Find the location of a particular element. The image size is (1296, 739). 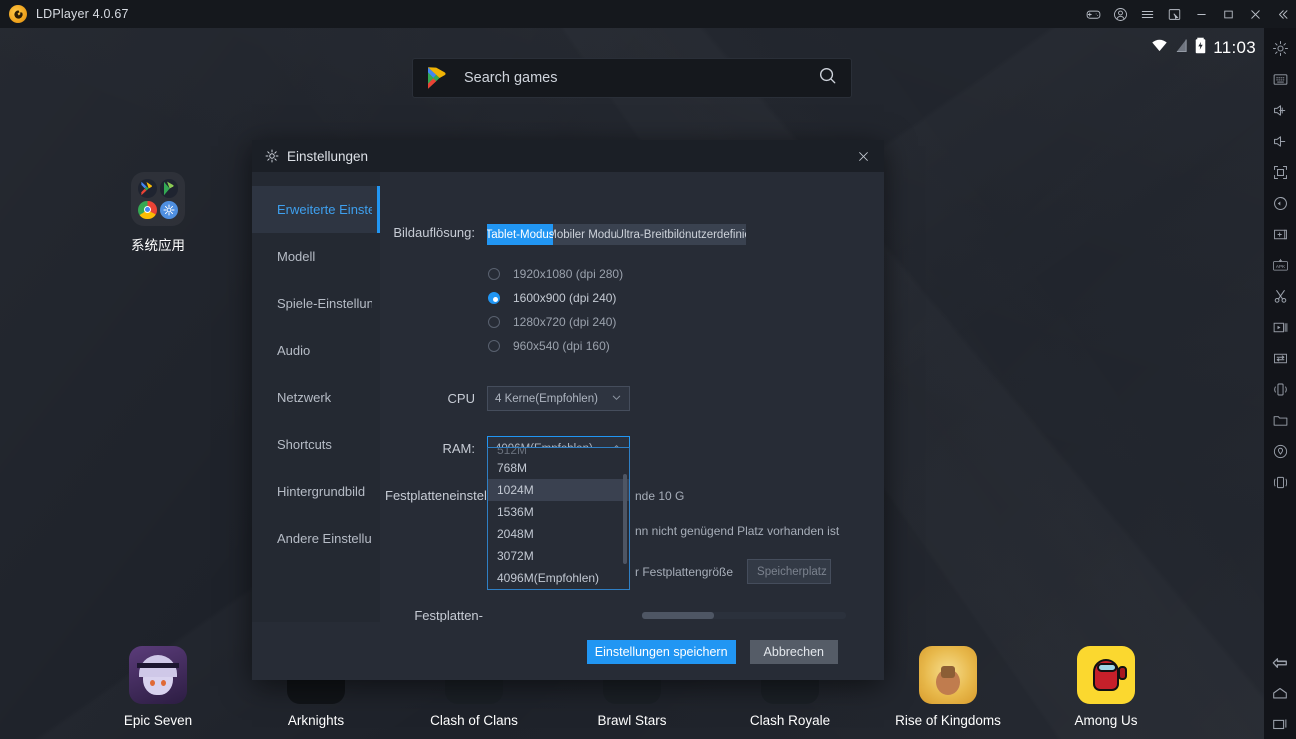

window-title: LDPlayer 4.0.67 is located at coordinates (82, 14).